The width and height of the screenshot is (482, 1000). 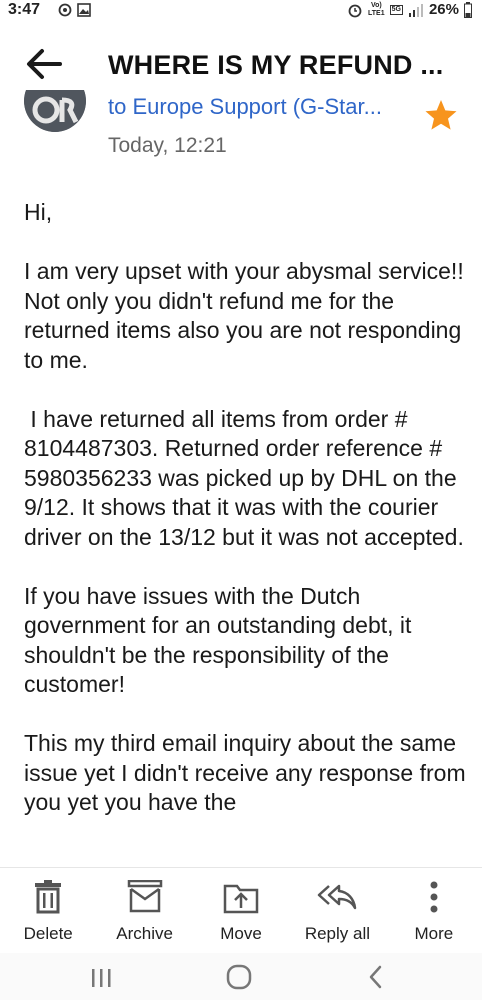 I want to click on archive-icon, so click(x=144, y=896).